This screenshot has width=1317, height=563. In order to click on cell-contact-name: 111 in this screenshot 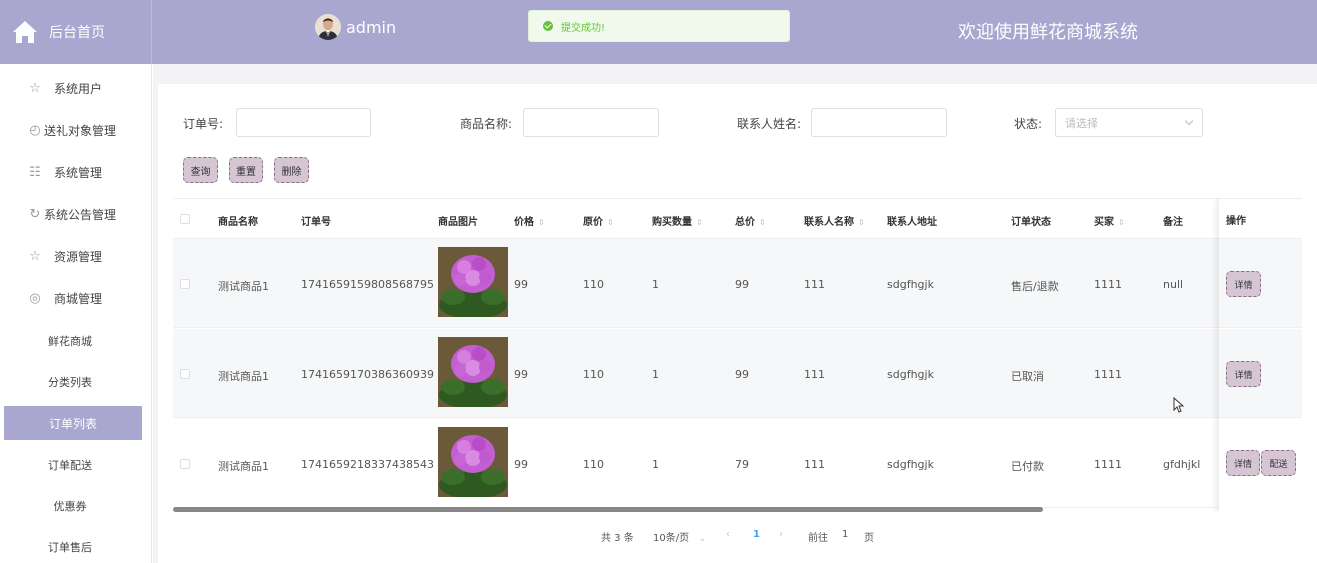, I will do `click(814, 284)`.